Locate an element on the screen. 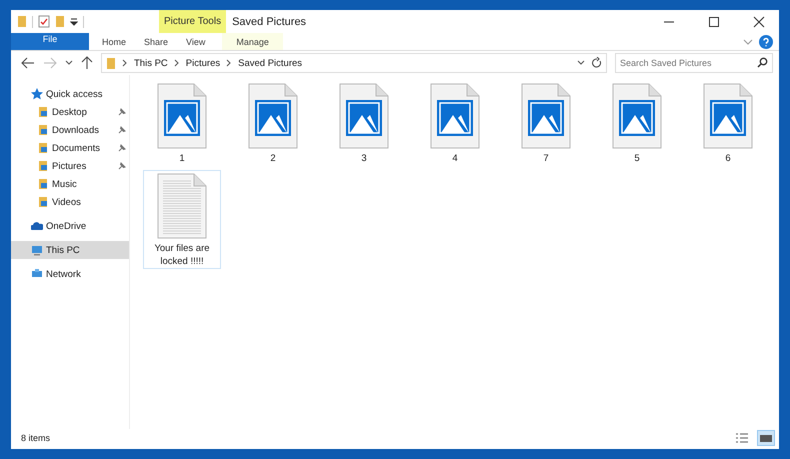 The height and width of the screenshot is (459, 790). file-item: 1 is located at coordinates (182, 123).